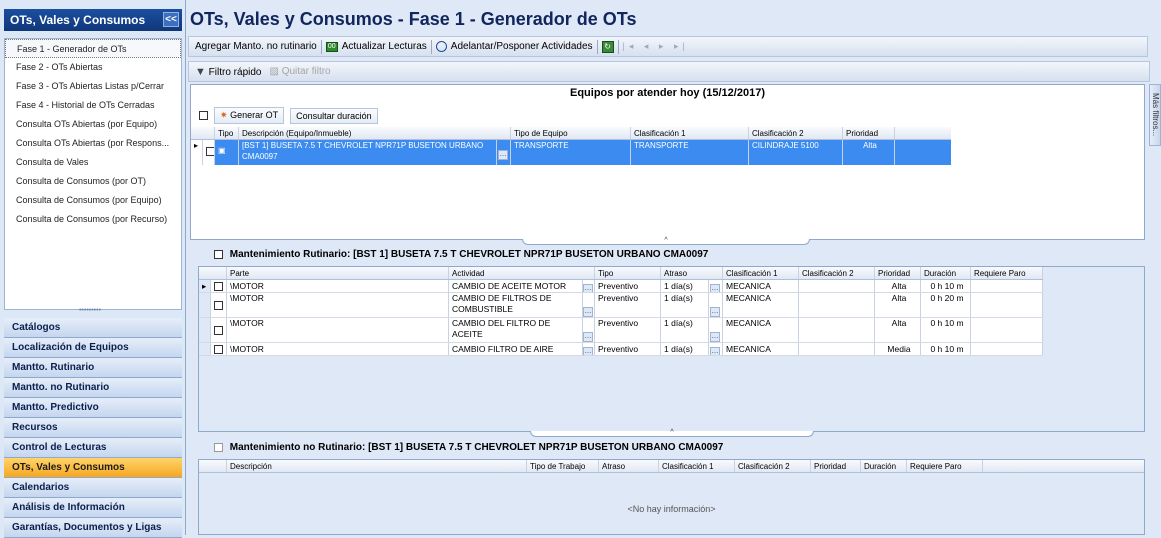 The width and height of the screenshot is (1161, 538). What do you see at coordinates (628, 305) in the screenshot?
I see `tipo-cell: Preventivo` at bounding box center [628, 305].